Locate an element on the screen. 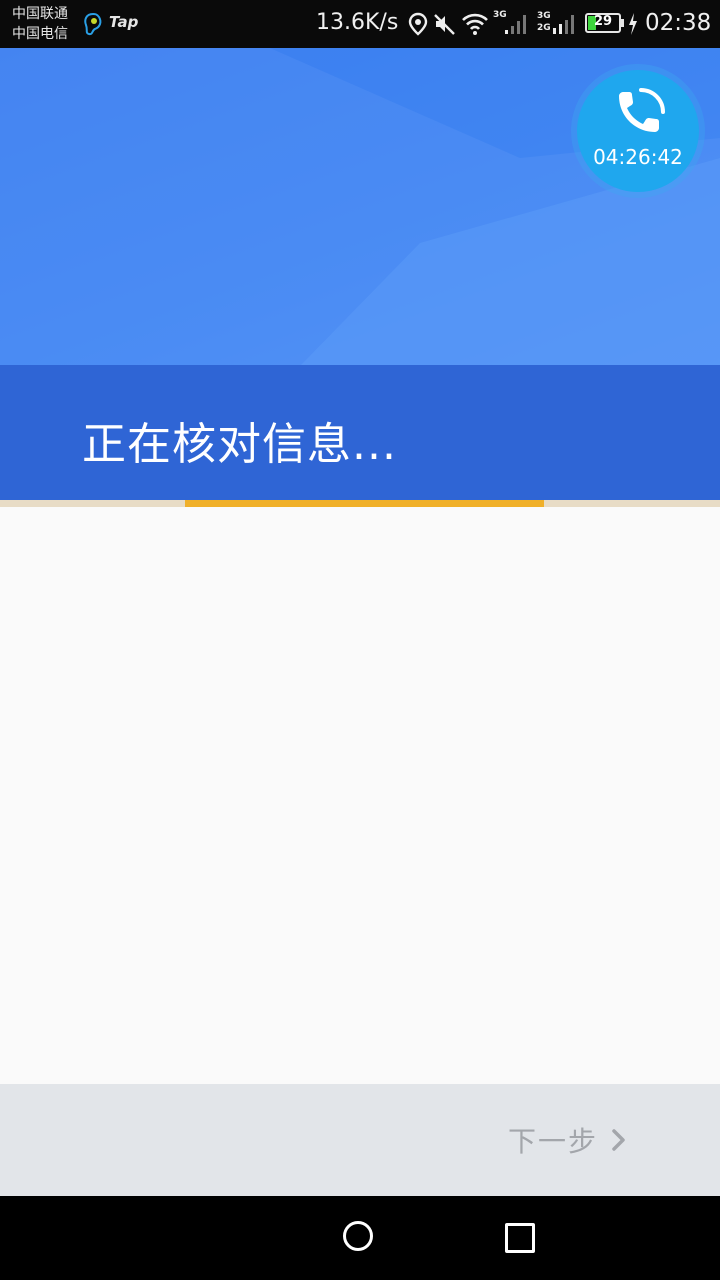 This screenshot has width=720, height=1280. tap-app-label: Tap is located at coordinates (124, 22).